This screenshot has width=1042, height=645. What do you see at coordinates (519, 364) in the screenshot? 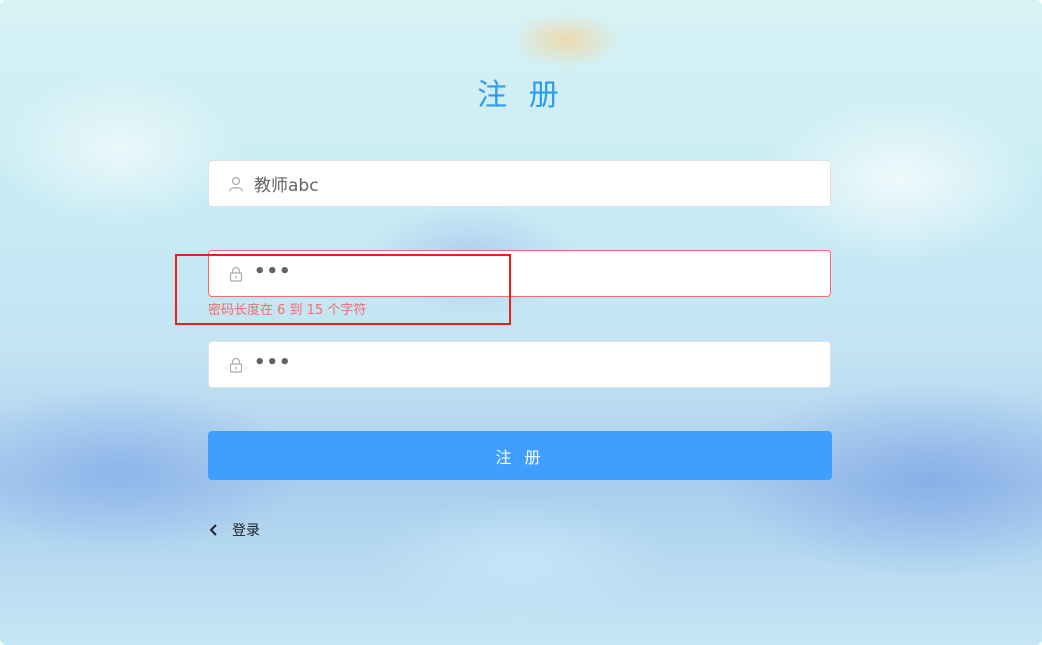
I see `confirm-password-field: •••` at bounding box center [519, 364].